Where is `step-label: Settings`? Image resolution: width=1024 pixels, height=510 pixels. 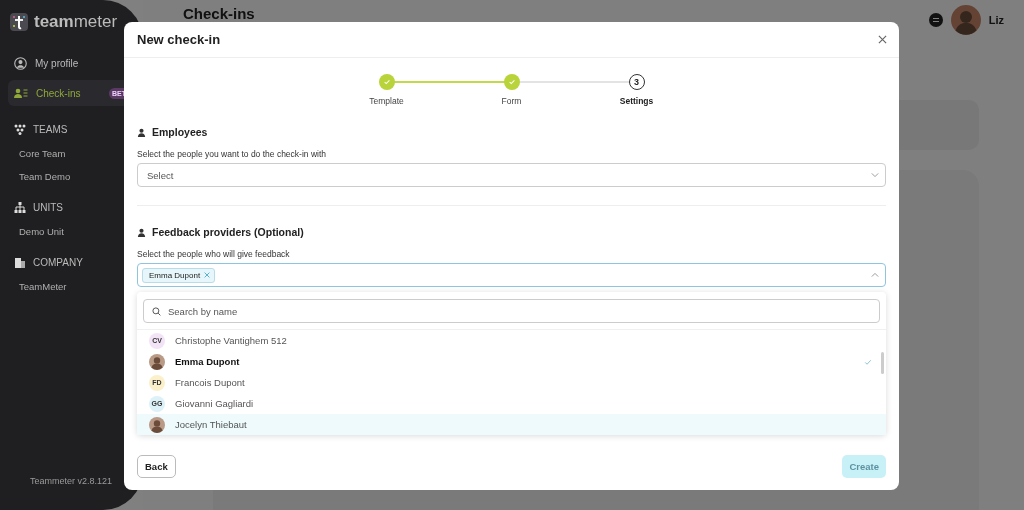 step-label: Settings is located at coordinates (636, 101).